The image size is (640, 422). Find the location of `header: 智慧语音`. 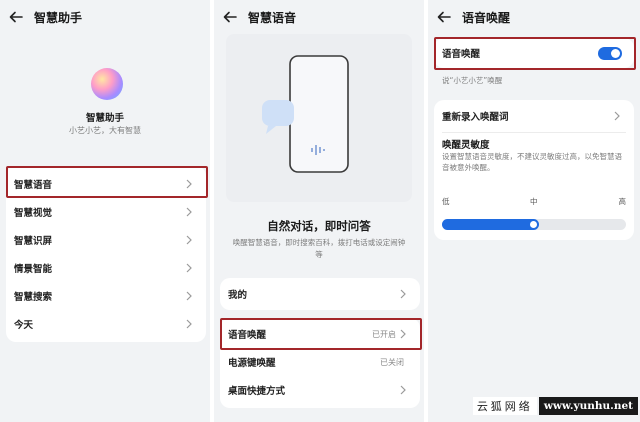

header: 智慧语音 is located at coordinates (319, 17).